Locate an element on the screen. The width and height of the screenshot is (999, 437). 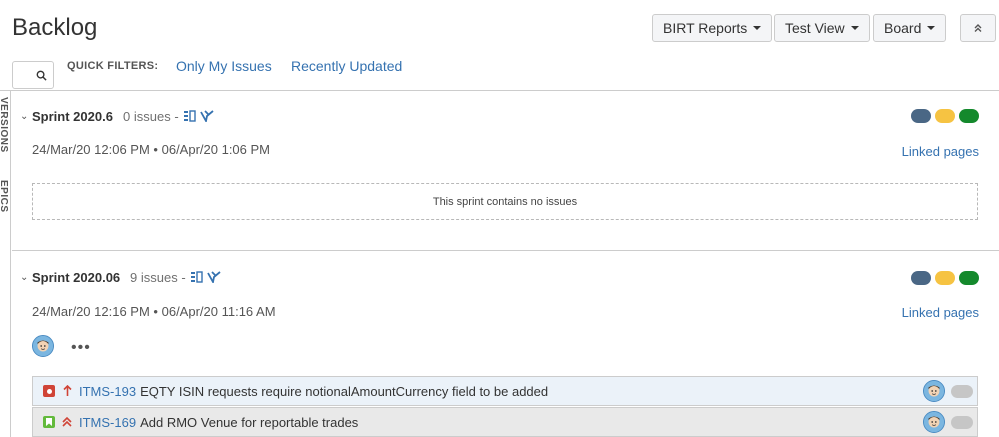
sprint-issue-count-value: 9 issues is located at coordinates (154, 277).